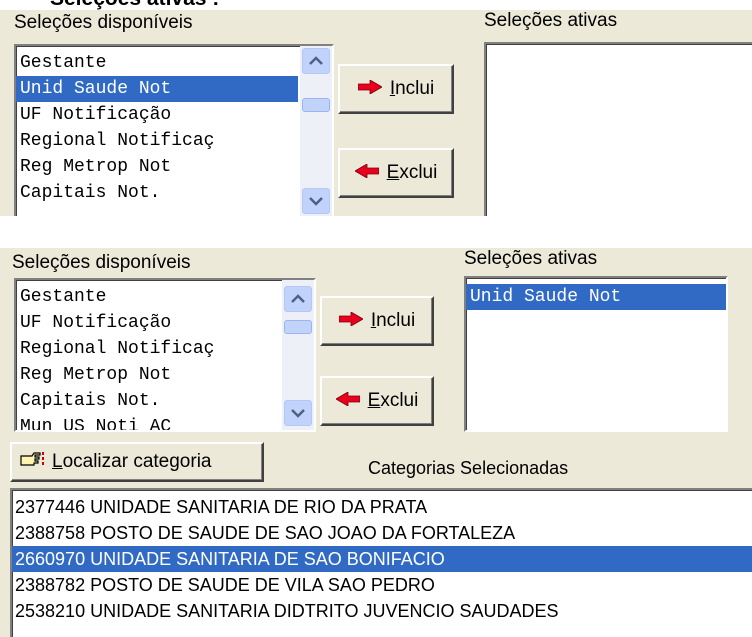 This screenshot has width=752, height=637. Describe the element at coordinates (377, 401) in the screenshot. I see `bottom-exclude-button: Exclui` at that location.